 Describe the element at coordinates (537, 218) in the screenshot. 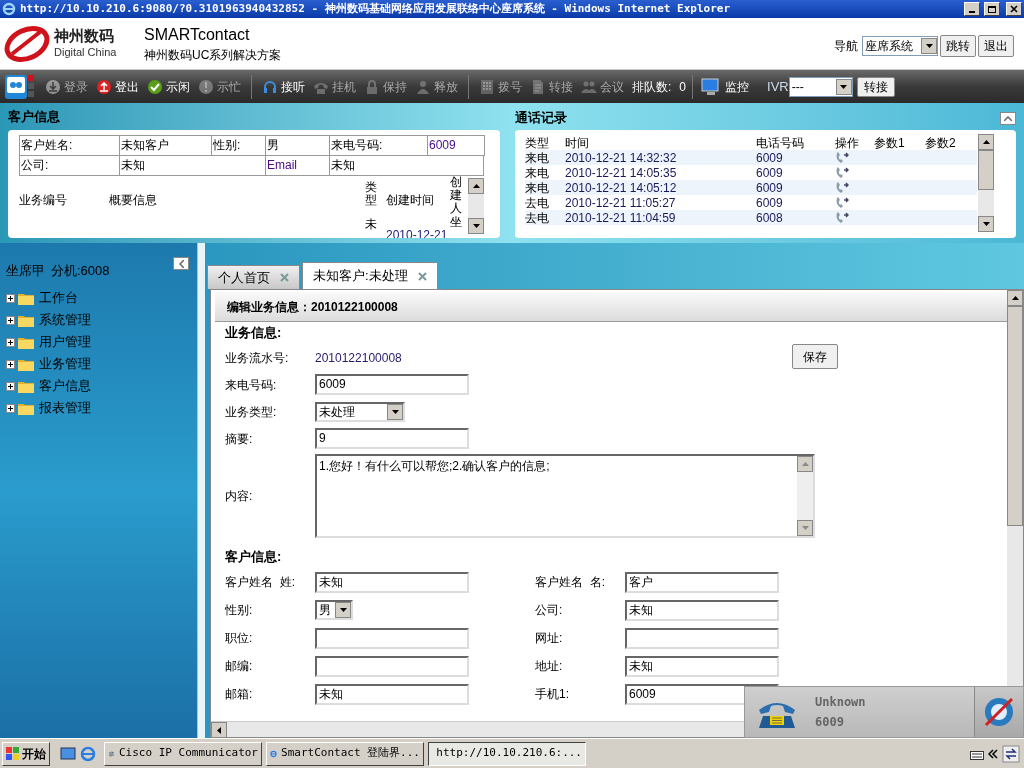

I see `table-cell-text: 去电` at that location.